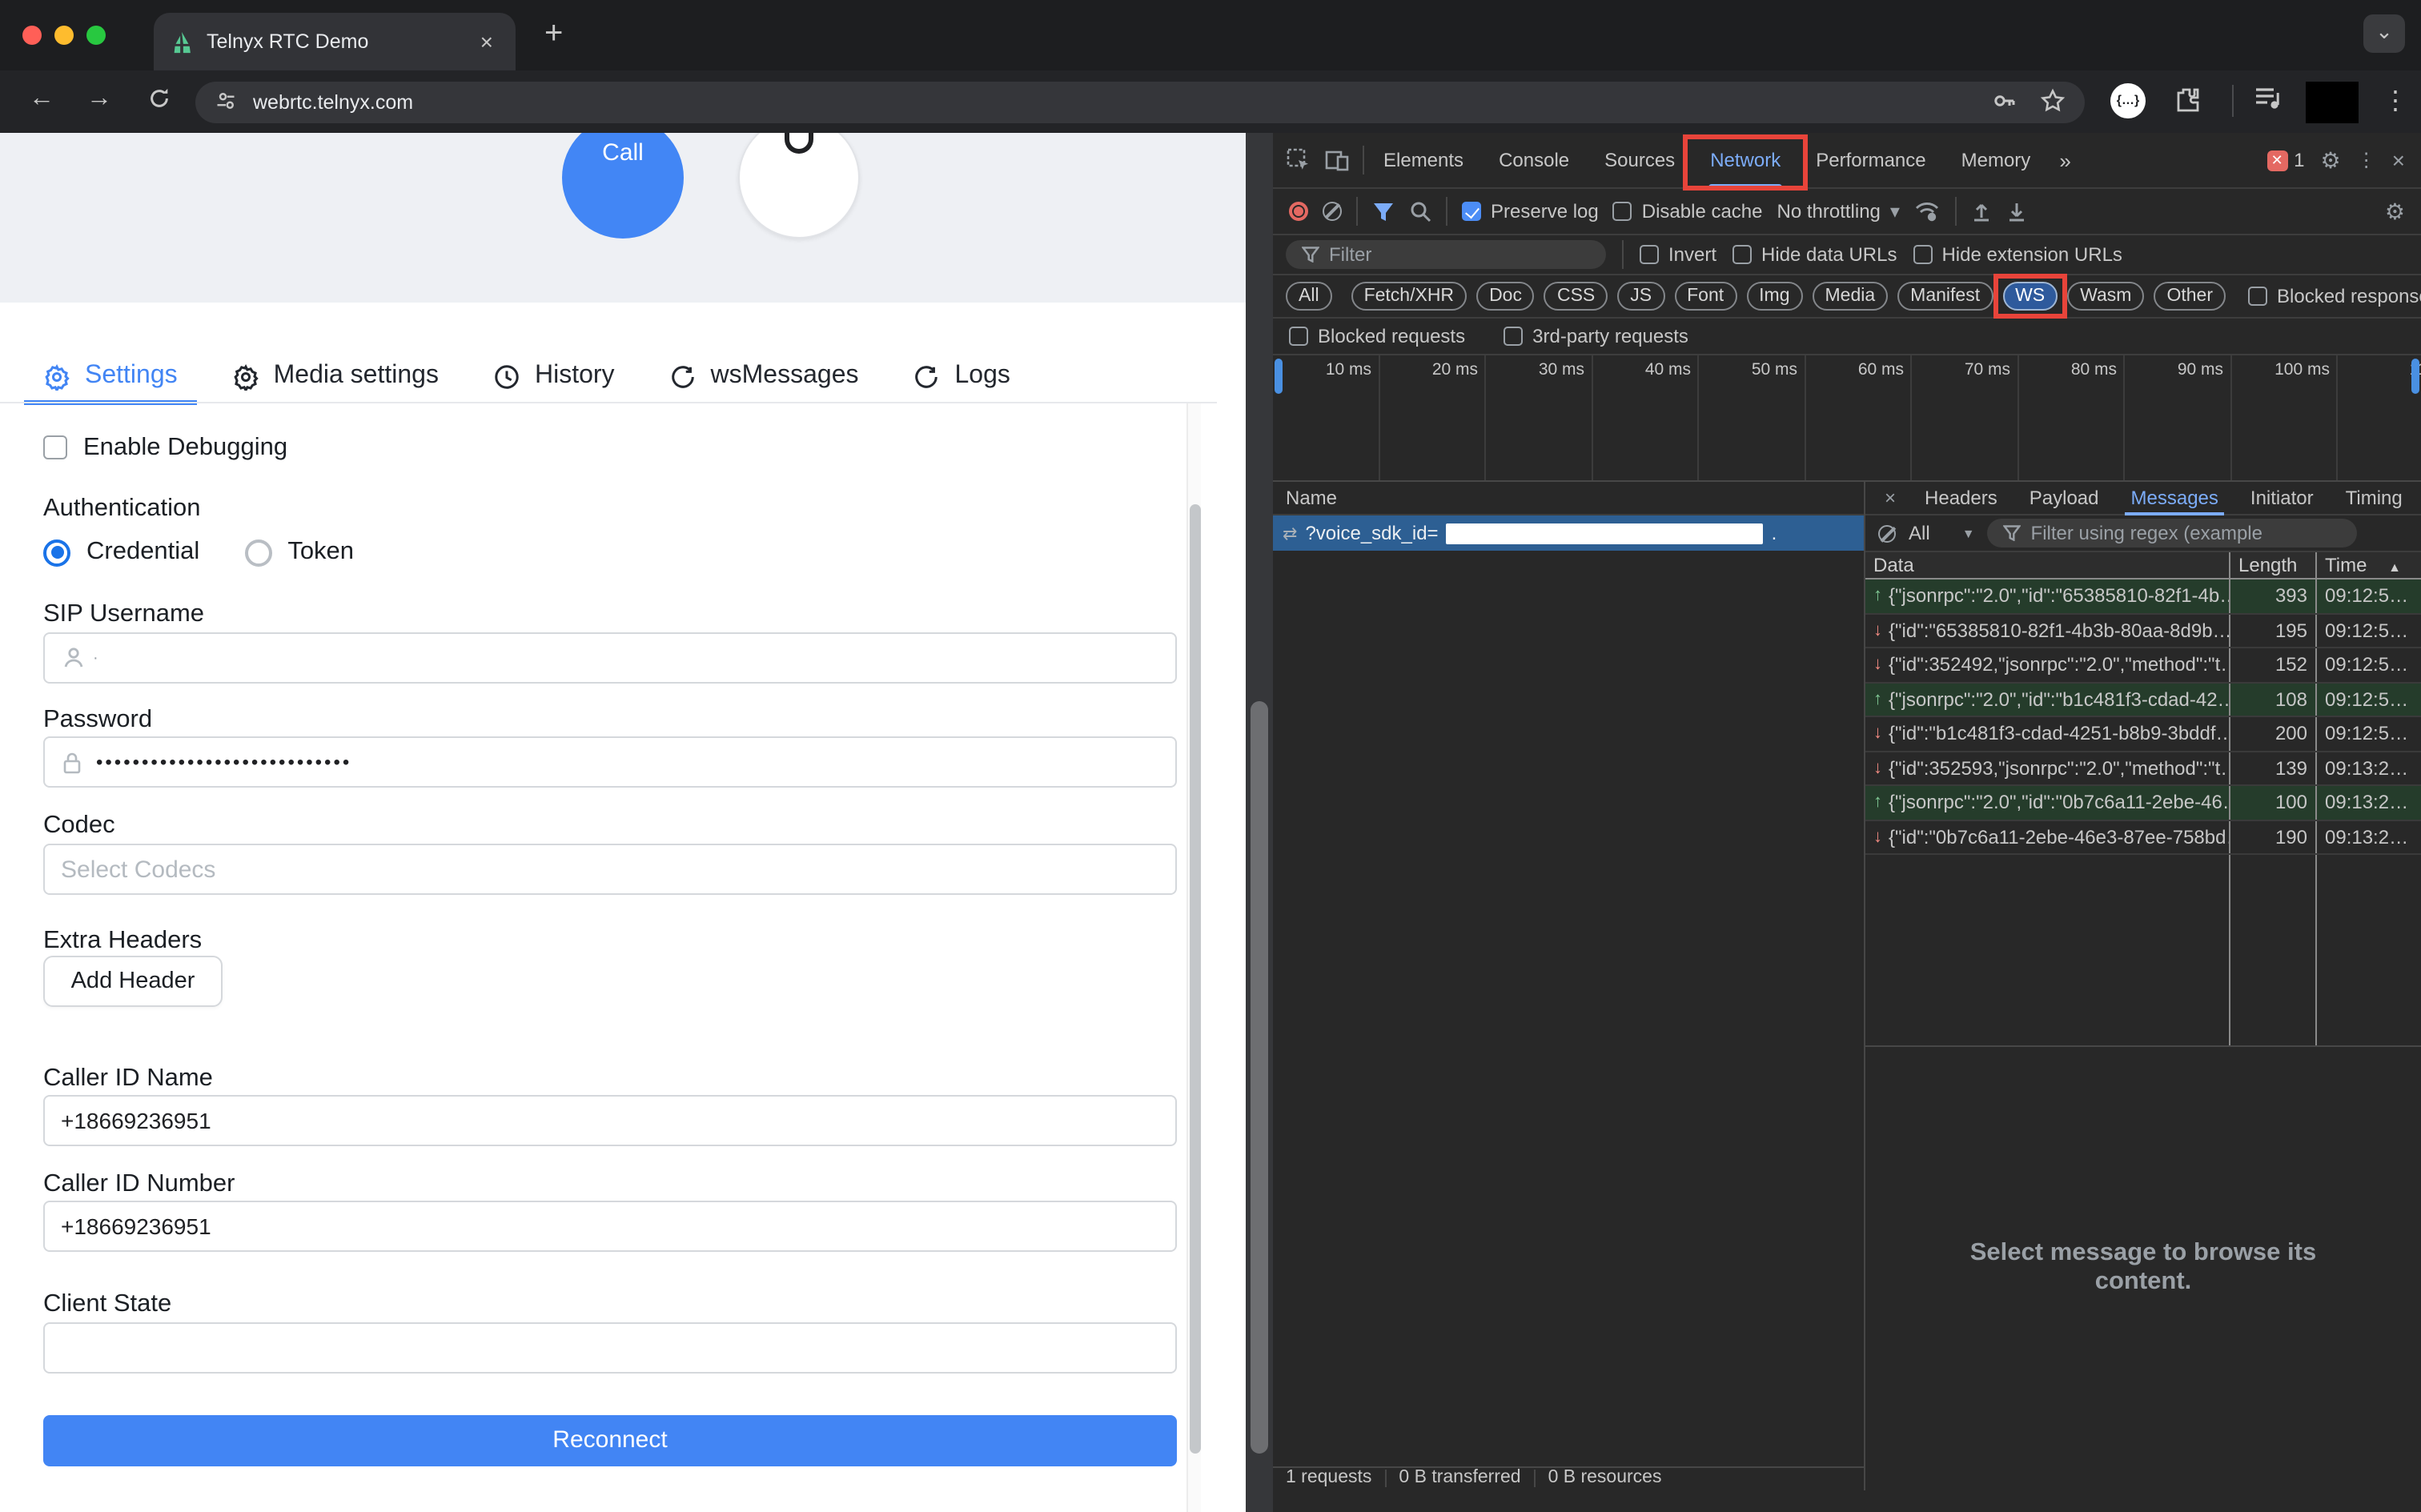  I want to click on chip-all: All, so click(1309, 296).